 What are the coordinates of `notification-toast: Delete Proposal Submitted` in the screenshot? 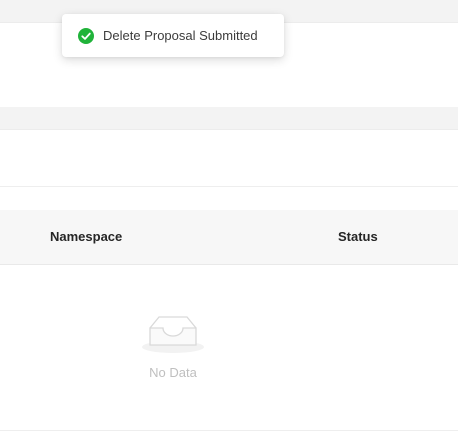 It's located at (173, 35).